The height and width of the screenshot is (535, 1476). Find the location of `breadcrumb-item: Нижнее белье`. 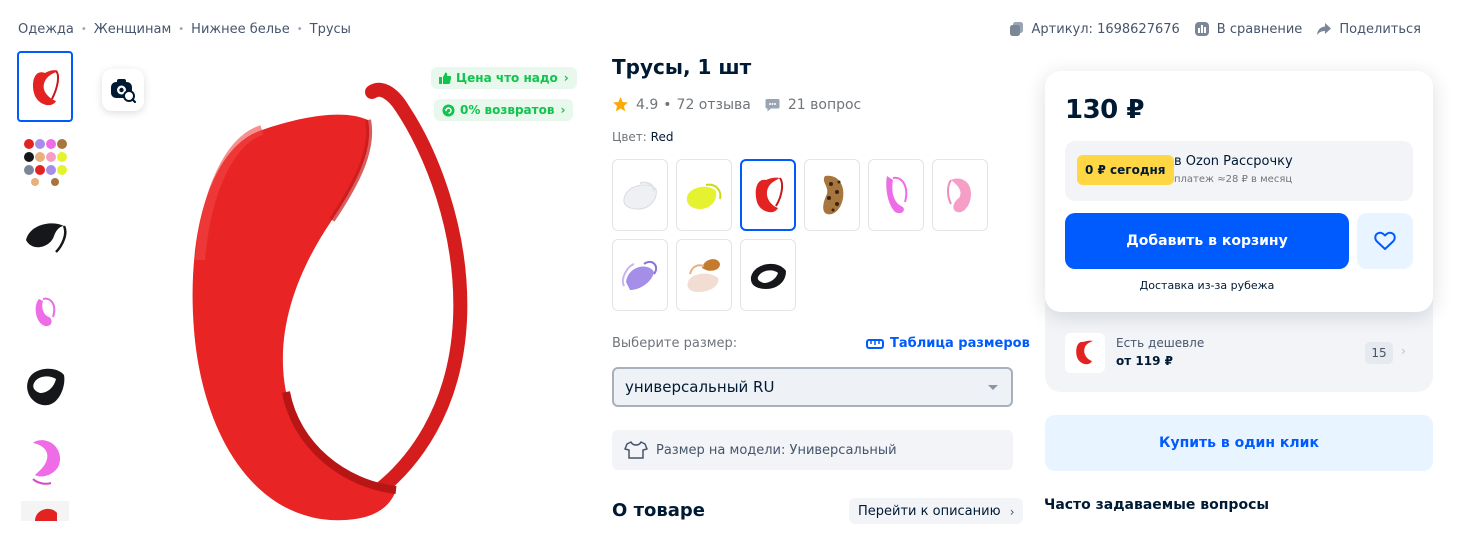

breadcrumb-item: Нижнее белье is located at coordinates (240, 29).